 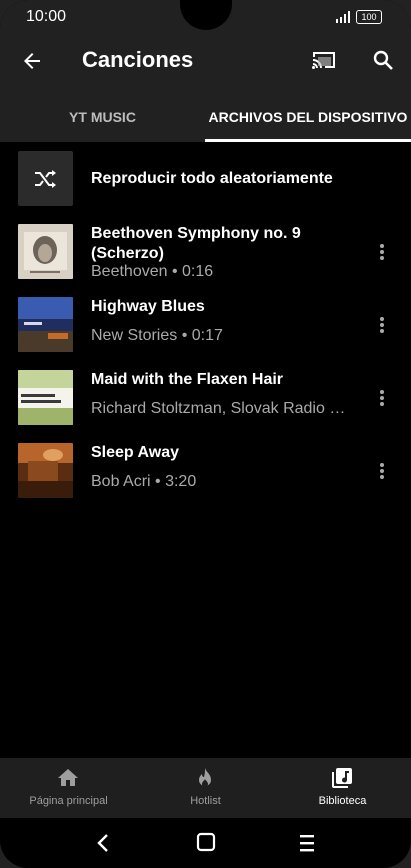 I want to click on system-recents-icon, so click(x=307, y=843).